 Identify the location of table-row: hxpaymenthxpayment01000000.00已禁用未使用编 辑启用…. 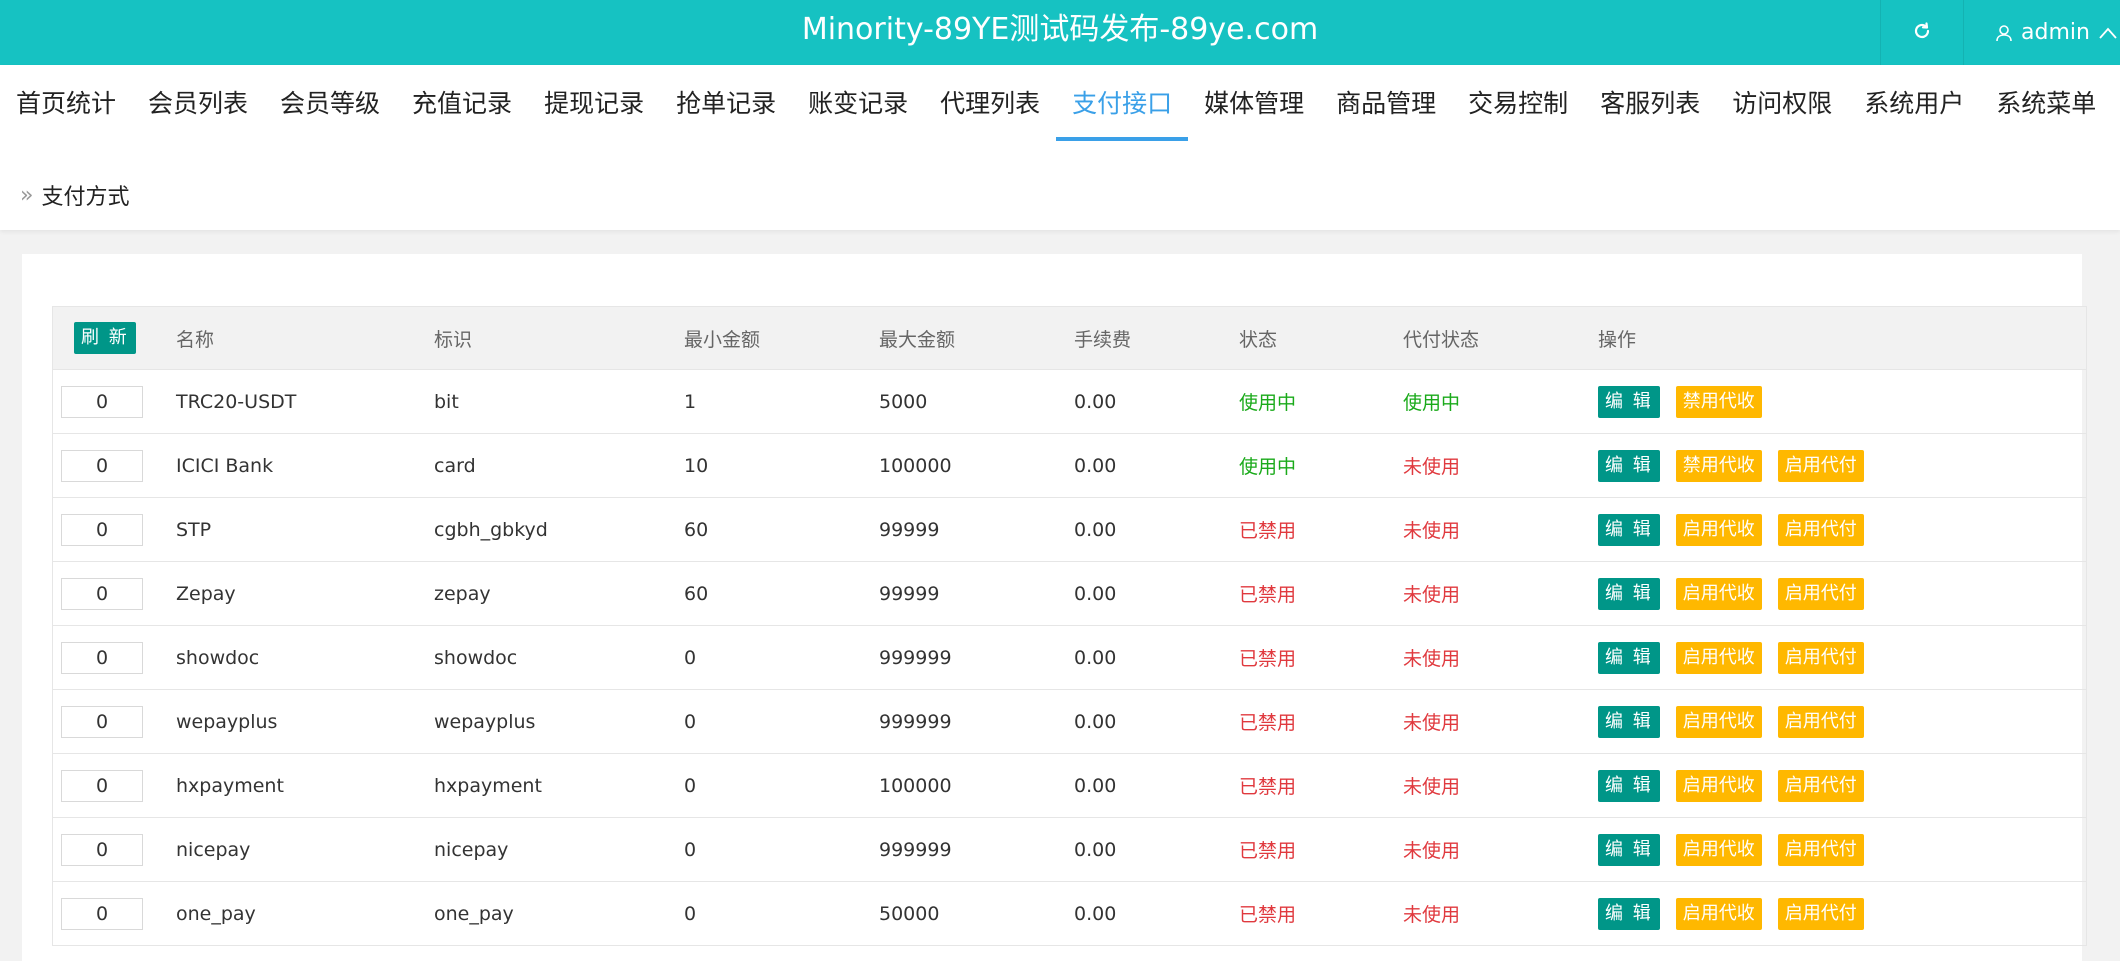
(1069, 786).